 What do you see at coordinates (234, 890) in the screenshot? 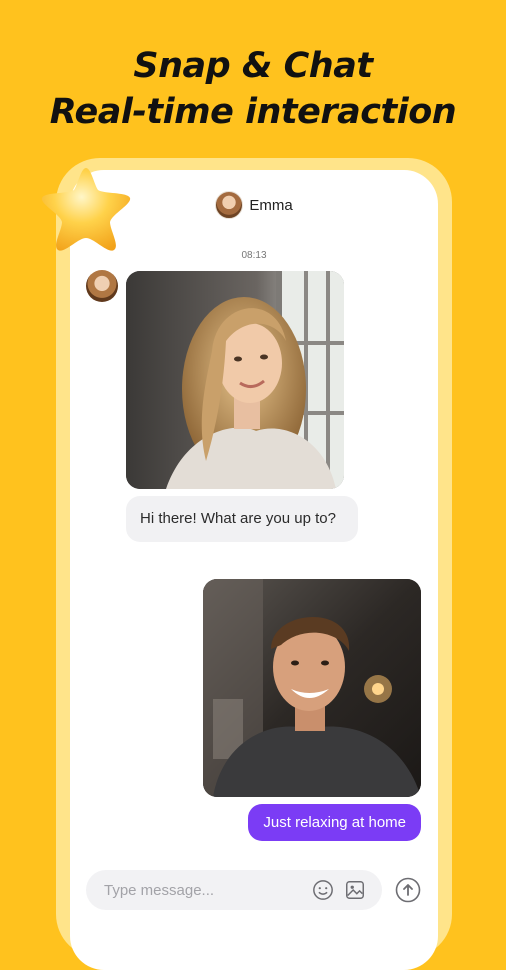
I see `message-composer` at bounding box center [234, 890].